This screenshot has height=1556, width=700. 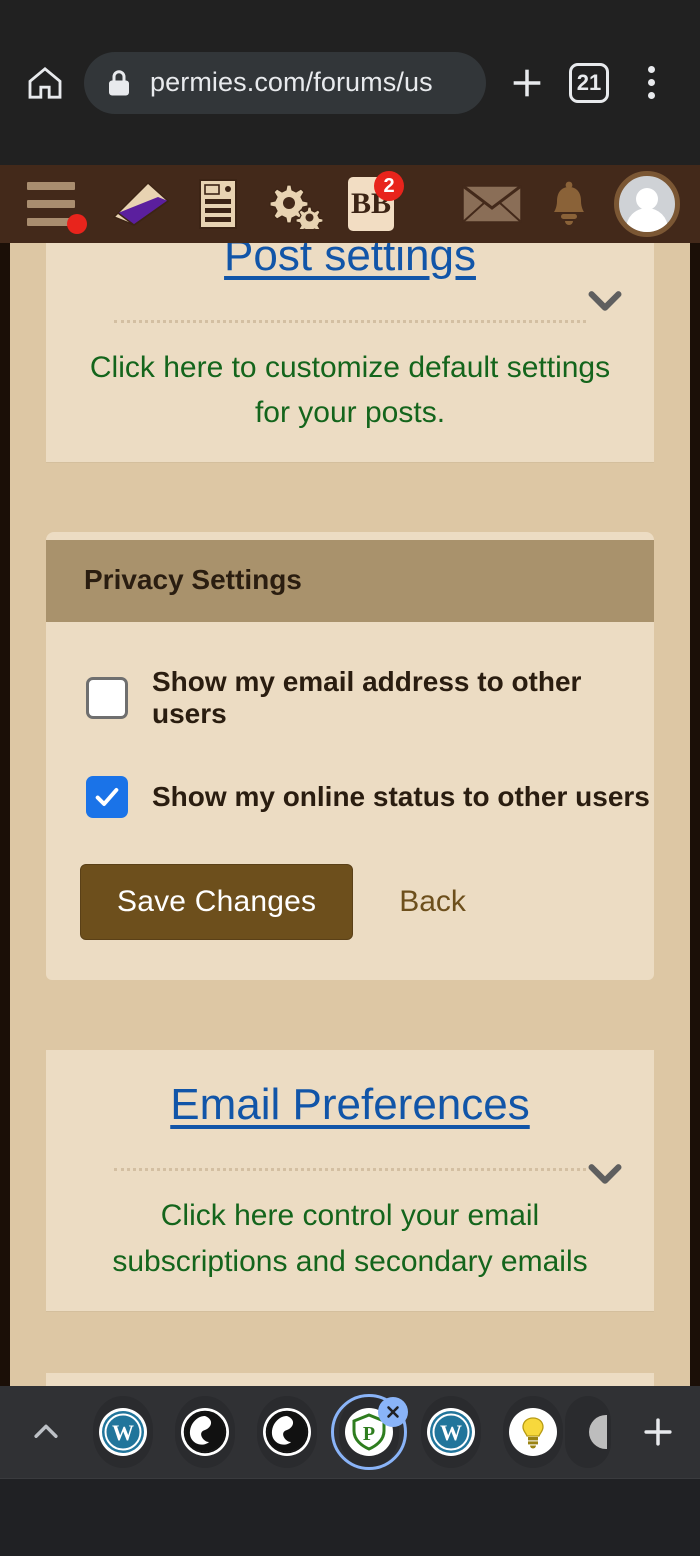 What do you see at coordinates (593, 1432) in the screenshot?
I see `tab-item-partial` at bounding box center [593, 1432].